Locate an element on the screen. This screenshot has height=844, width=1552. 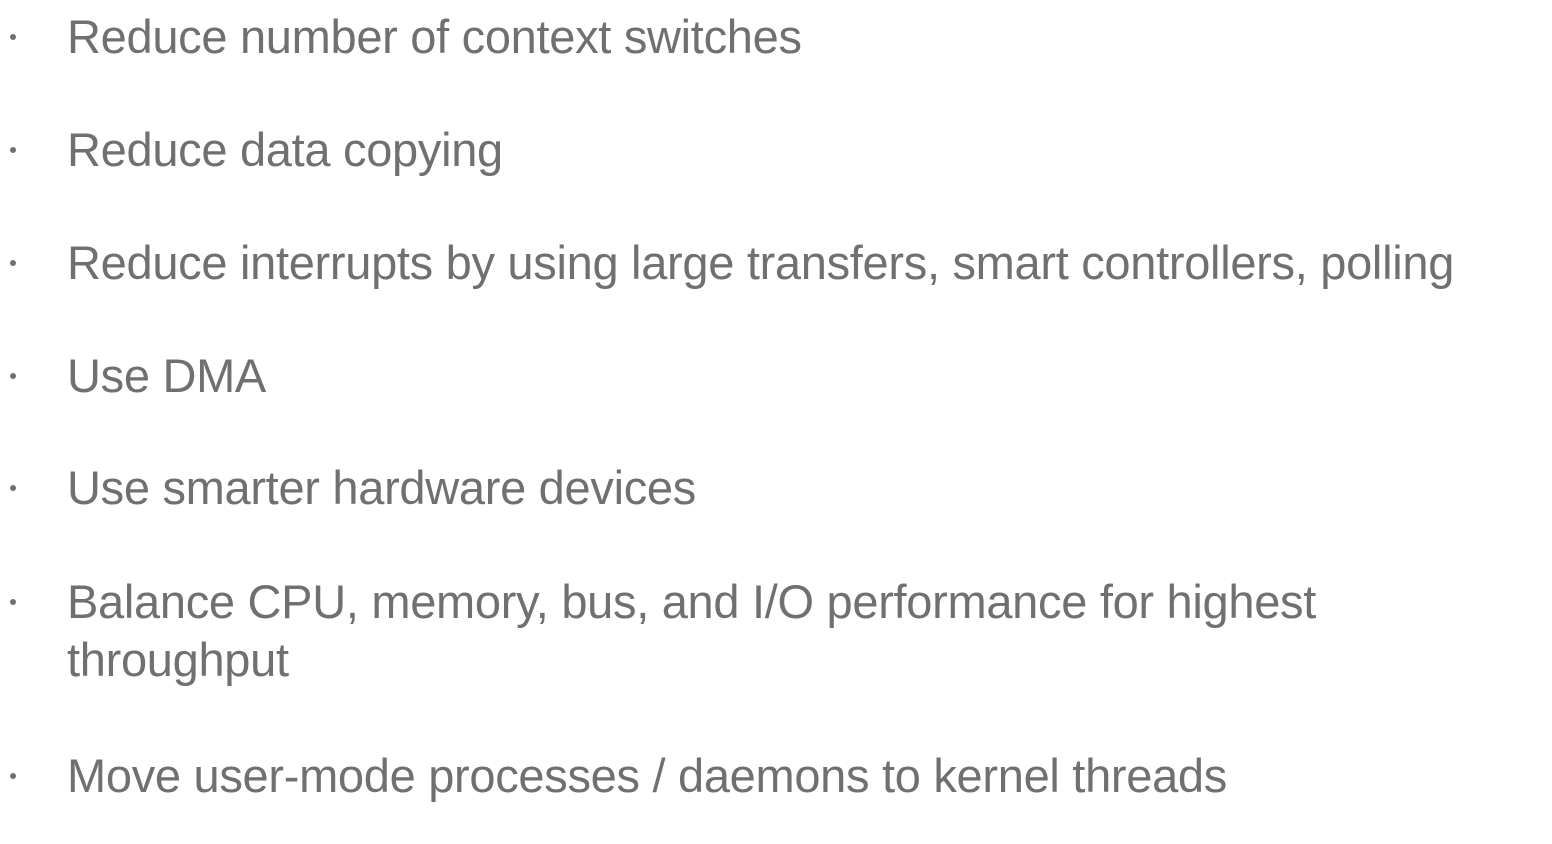
bullet-text: Reduce number of context switches is located at coordinates (434, 36).